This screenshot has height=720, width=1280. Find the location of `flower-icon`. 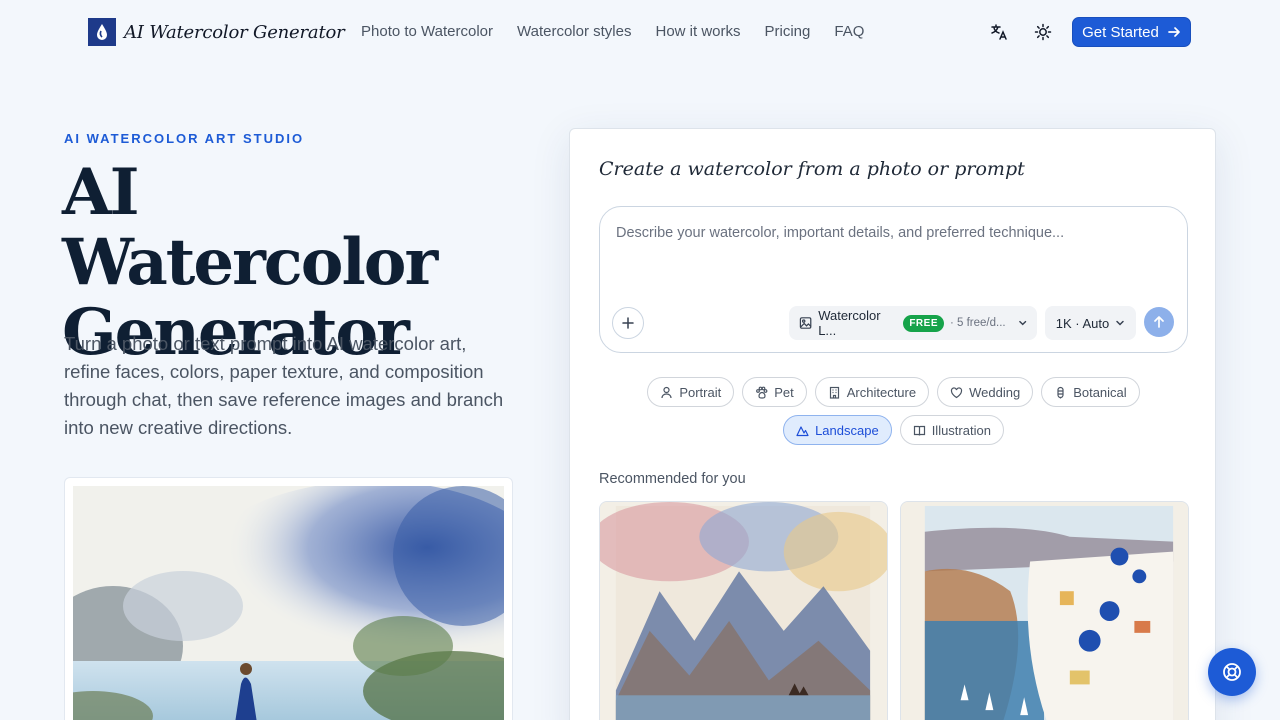

flower-icon is located at coordinates (1060, 392).